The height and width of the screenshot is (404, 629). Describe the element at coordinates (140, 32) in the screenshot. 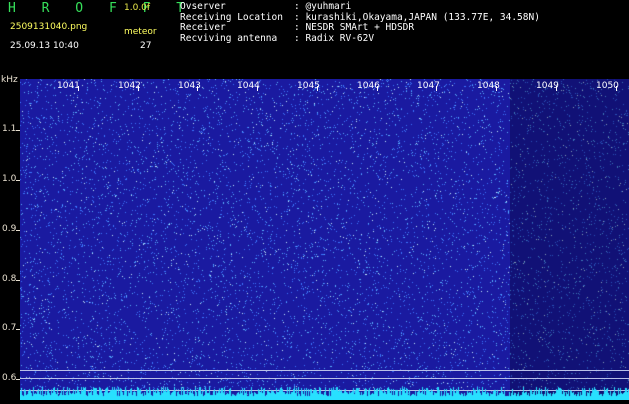

I see `mode-label: meteor` at that location.